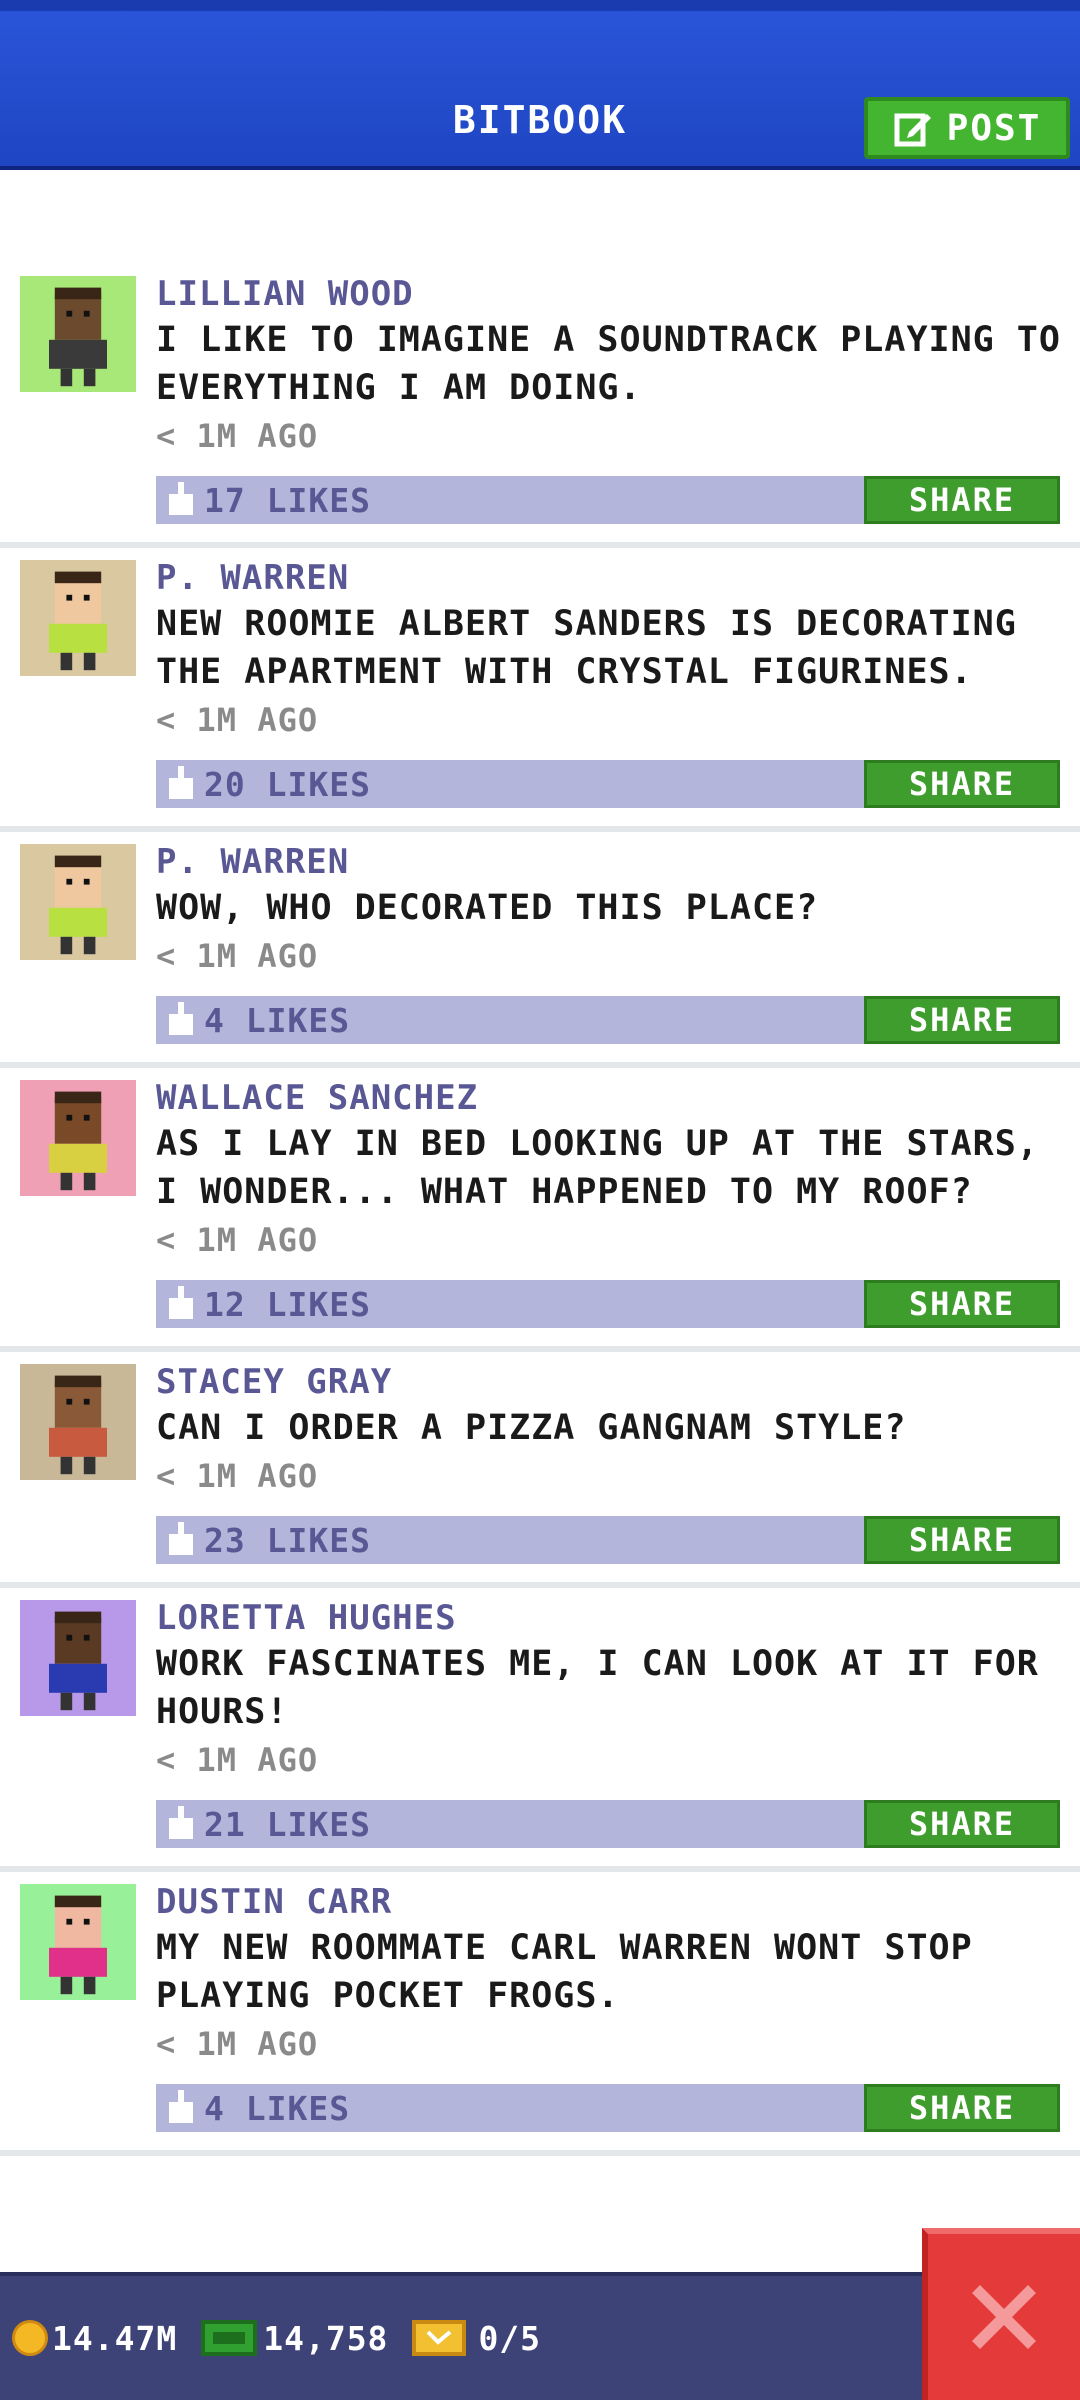  Describe the element at coordinates (611, 1618) in the screenshot. I see `post-author: LORETTA HUGHES` at that location.